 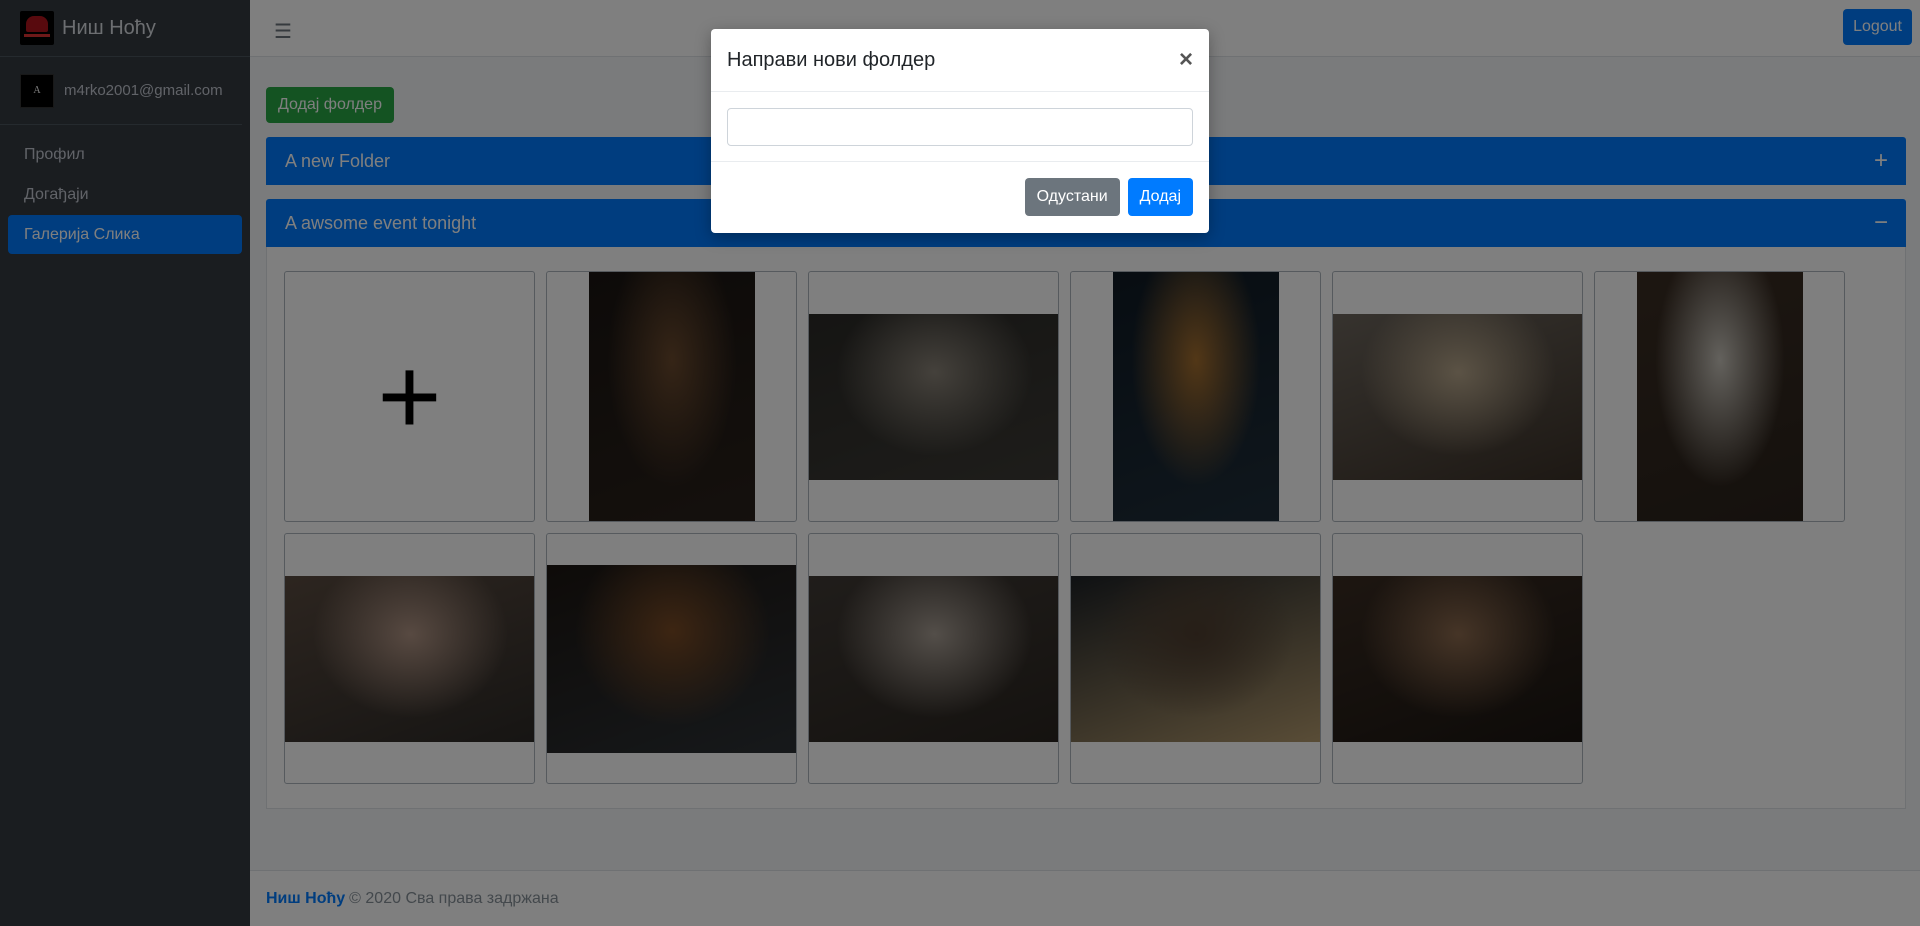 I want to click on add-button: Додај, so click(x=1160, y=197).